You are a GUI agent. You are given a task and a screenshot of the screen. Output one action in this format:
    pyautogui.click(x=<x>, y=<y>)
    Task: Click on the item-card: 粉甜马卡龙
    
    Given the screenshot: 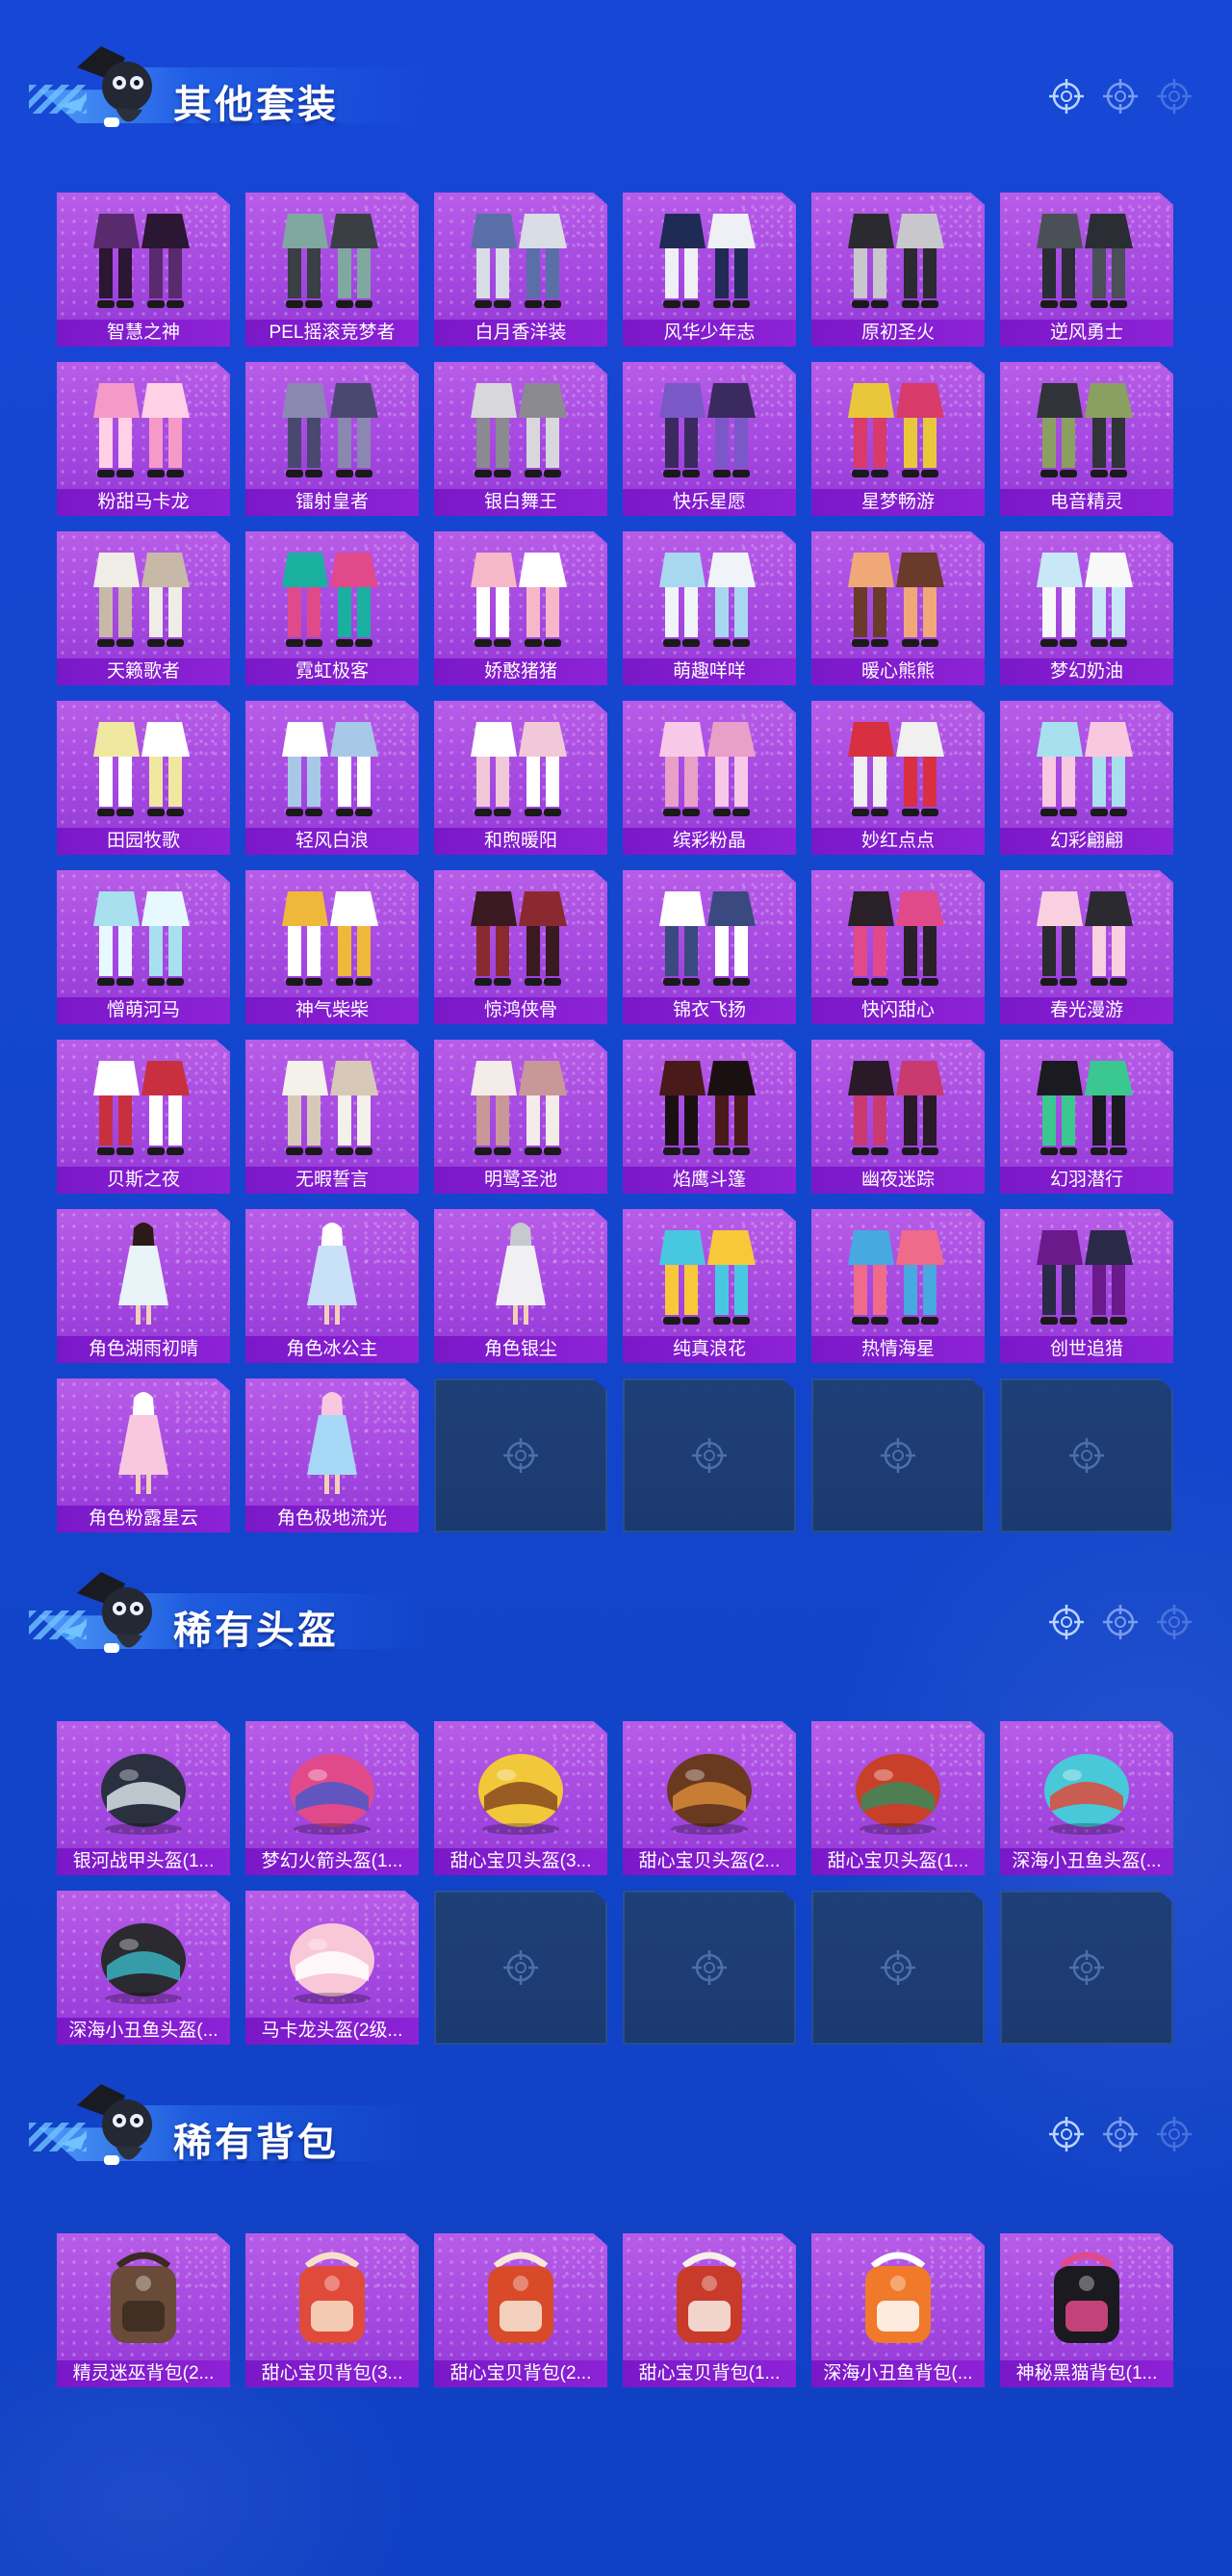 What is the action you would take?
    pyautogui.click(x=143, y=439)
    